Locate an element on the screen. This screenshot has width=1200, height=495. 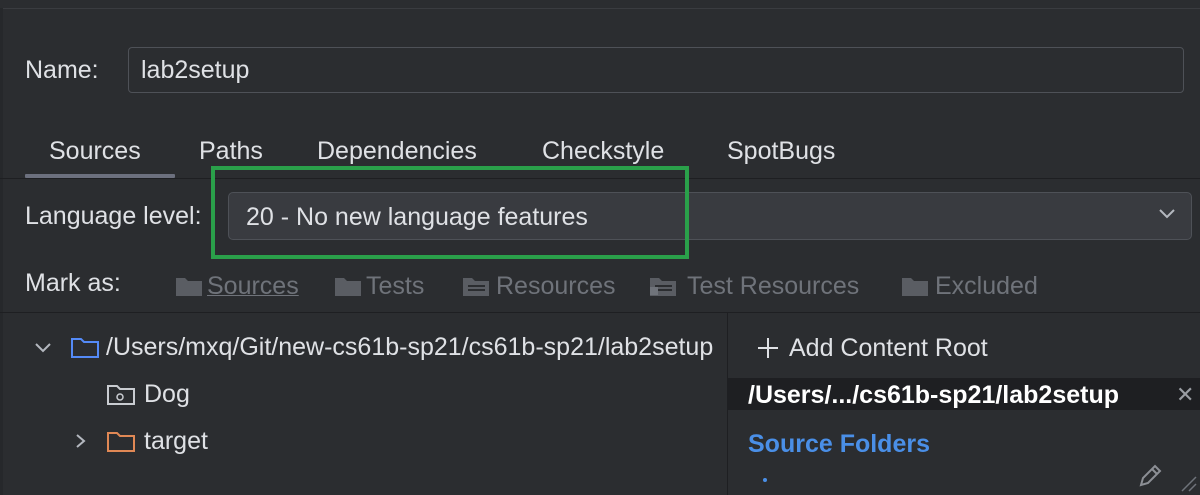
tab-sources: Sources is located at coordinates (95, 151).